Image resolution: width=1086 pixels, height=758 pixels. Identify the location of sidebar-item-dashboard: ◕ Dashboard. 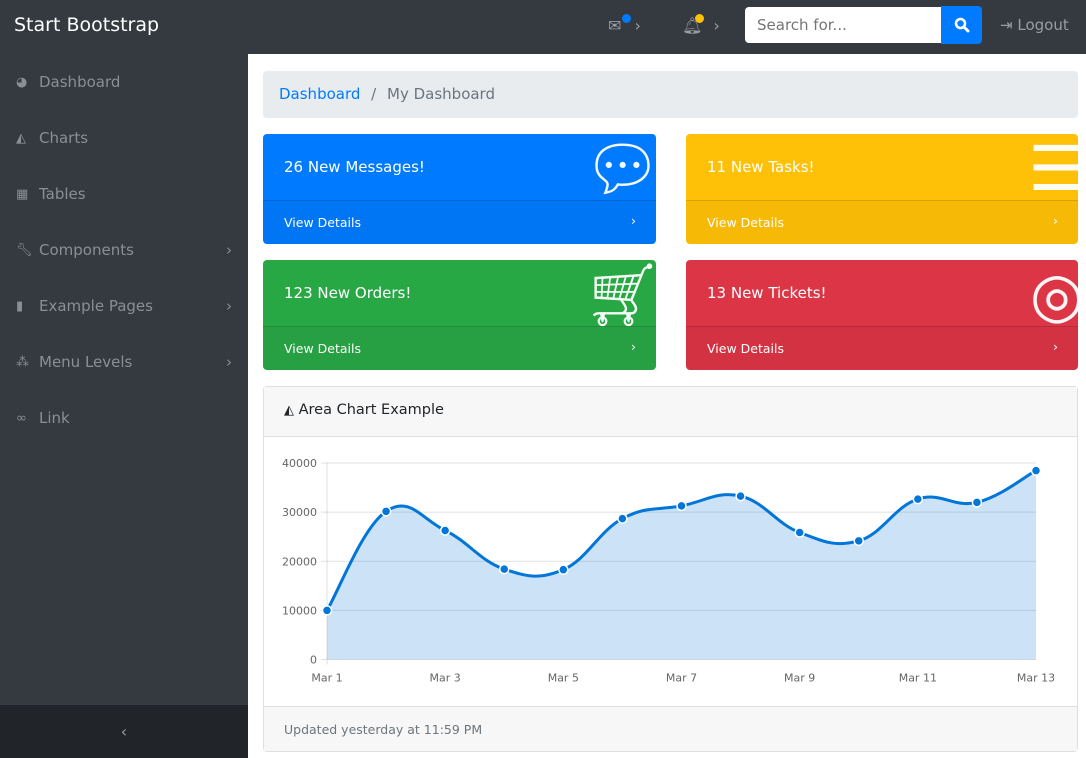
(124, 82).